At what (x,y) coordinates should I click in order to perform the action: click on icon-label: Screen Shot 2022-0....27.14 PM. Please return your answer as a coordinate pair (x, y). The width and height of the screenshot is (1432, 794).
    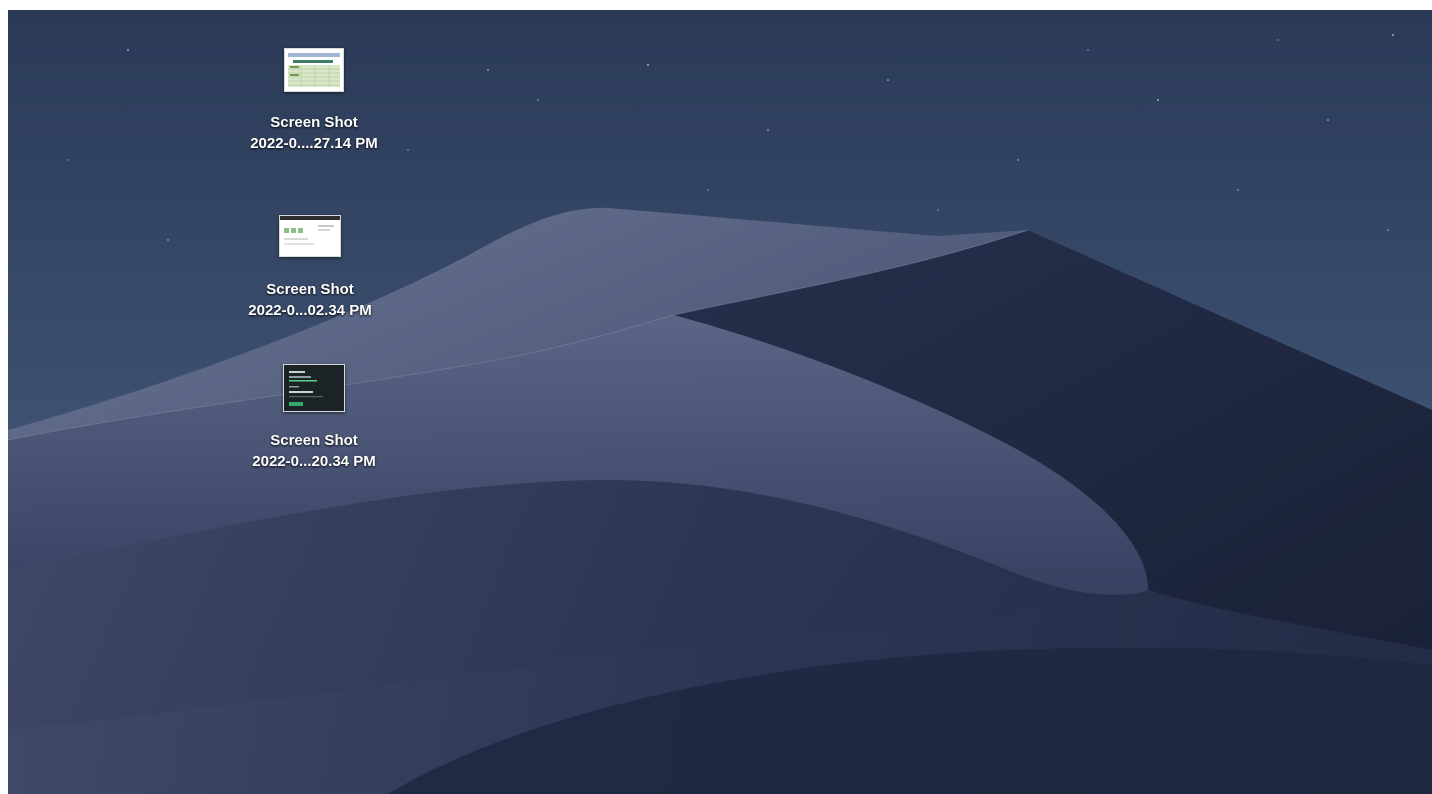
    Looking at the image, I should click on (314, 133).